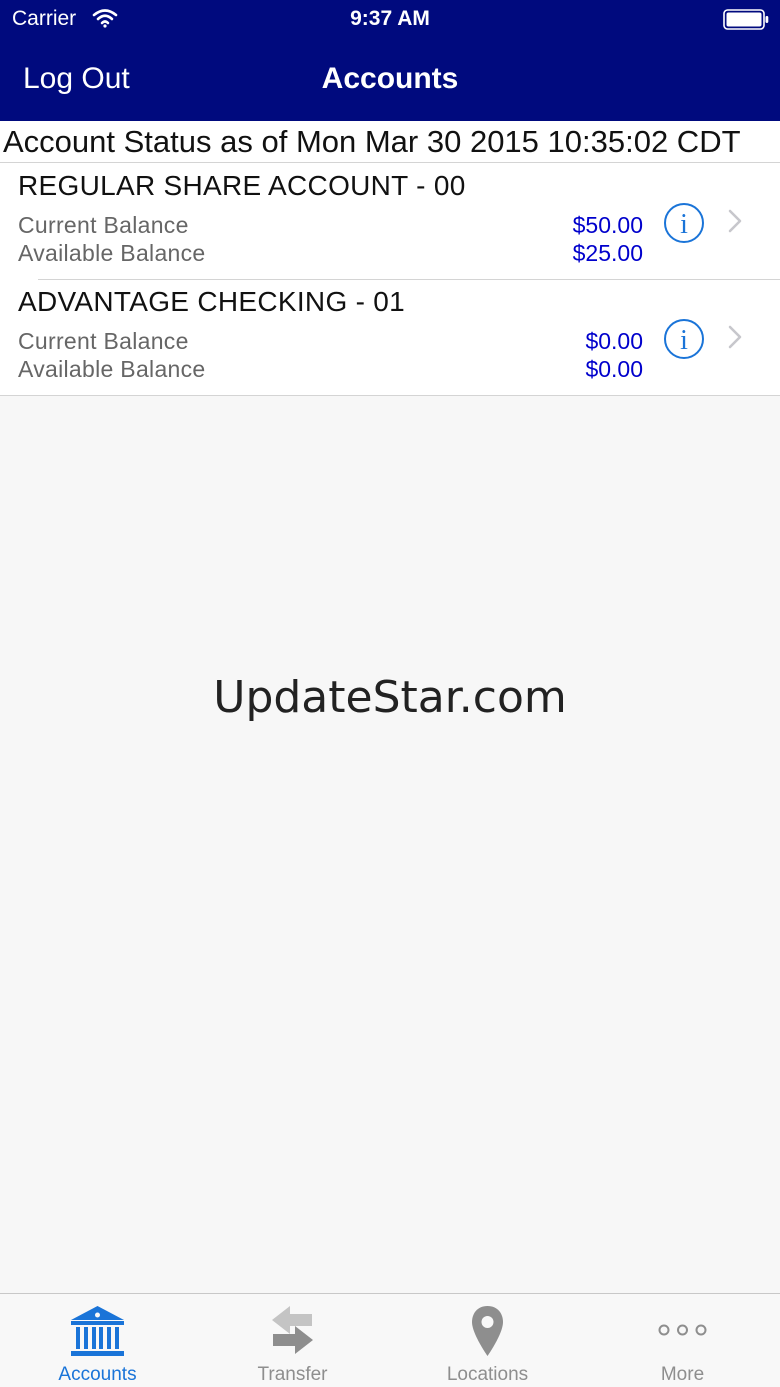 Image resolution: width=780 pixels, height=1387 pixels. I want to click on tab-transfer: Transfer, so click(292, 1340).